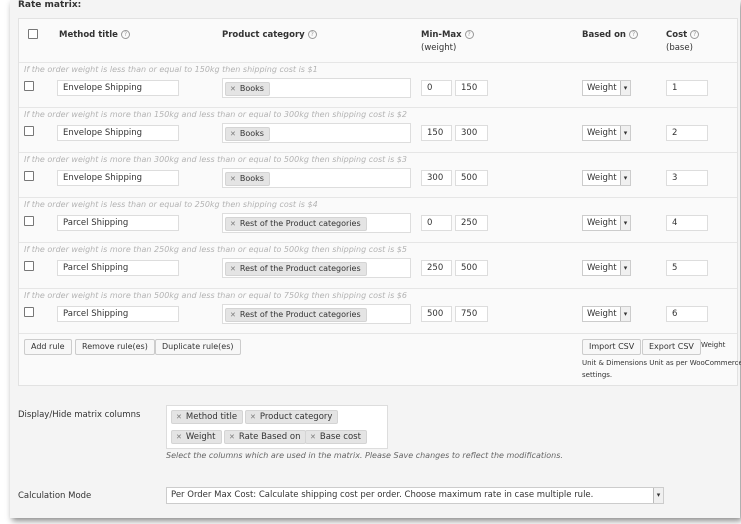  What do you see at coordinates (292, 417) in the screenshot?
I see `column-tag-product-category: ✕ Product category` at bounding box center [292, 417].